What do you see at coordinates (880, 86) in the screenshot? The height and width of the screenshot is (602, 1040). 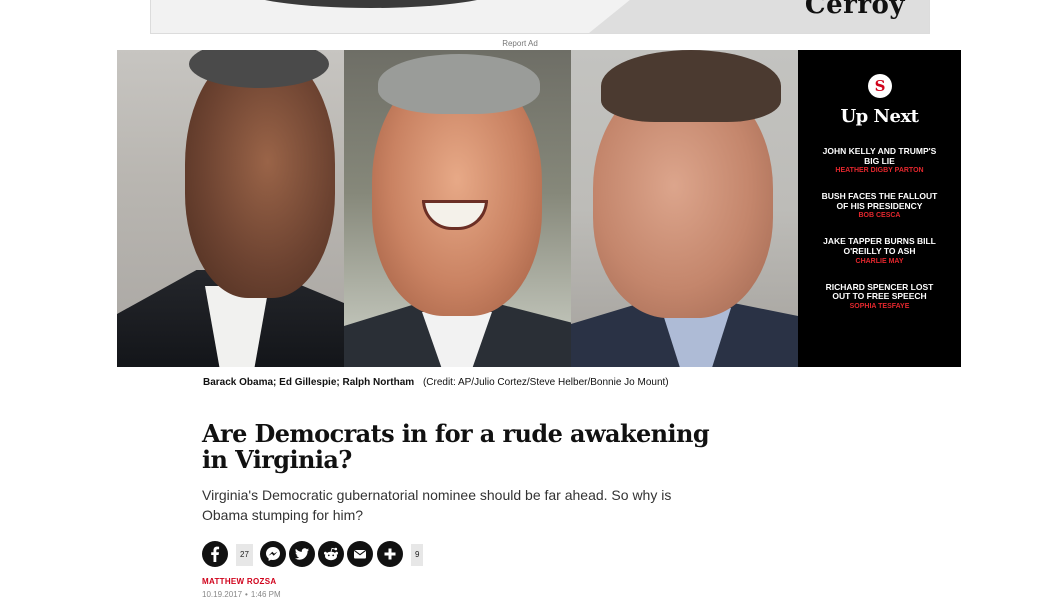 I see `salon-logo-icon: S` at bounding box center [880, 86].